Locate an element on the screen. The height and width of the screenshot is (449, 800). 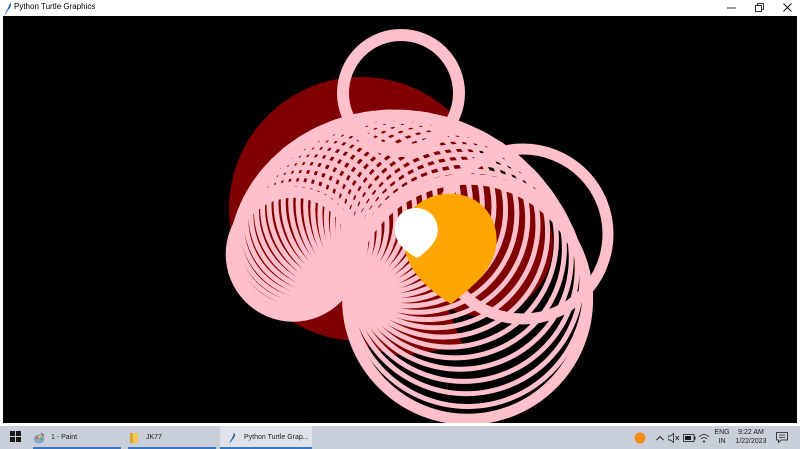
start-button is located at coordinates (15, 437).